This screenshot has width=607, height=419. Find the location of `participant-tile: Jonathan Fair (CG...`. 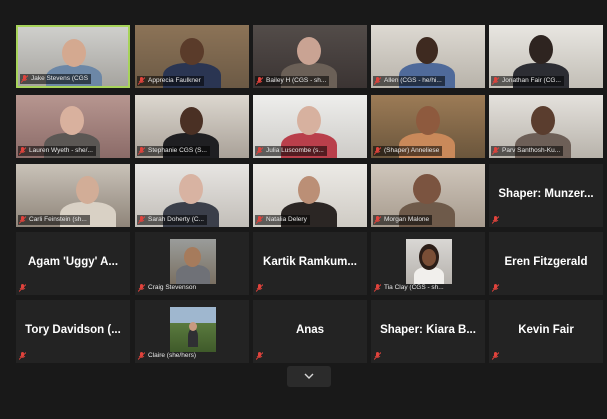

participant-tile: Jonathan Fair (CG... is located at coordinates (546, 56).